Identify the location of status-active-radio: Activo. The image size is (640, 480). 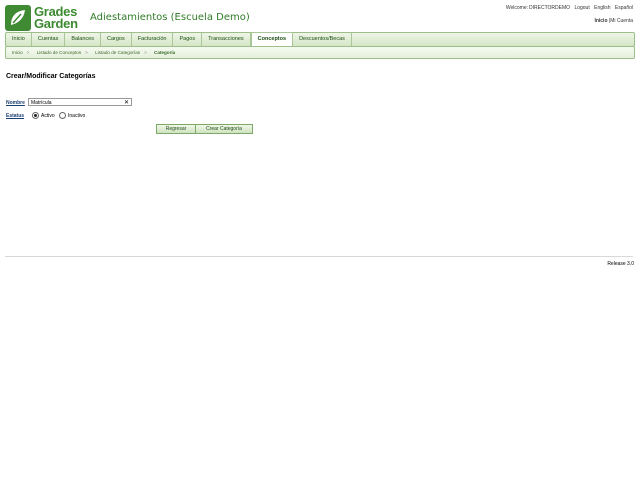
(43, 115).